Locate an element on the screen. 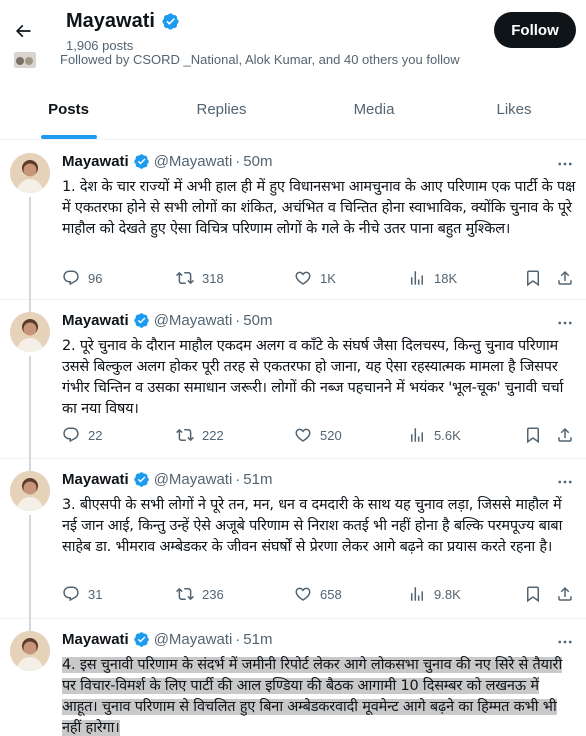  post-header: Mayawati @Mayawati · 51m is located at coordinates (167, 639).